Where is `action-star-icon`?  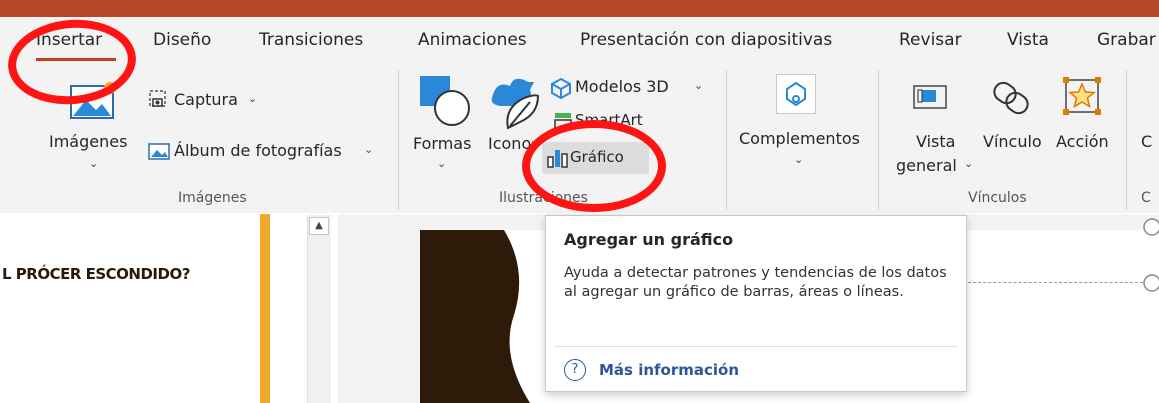 action-star-icon is located at coordinates (1082, 96).